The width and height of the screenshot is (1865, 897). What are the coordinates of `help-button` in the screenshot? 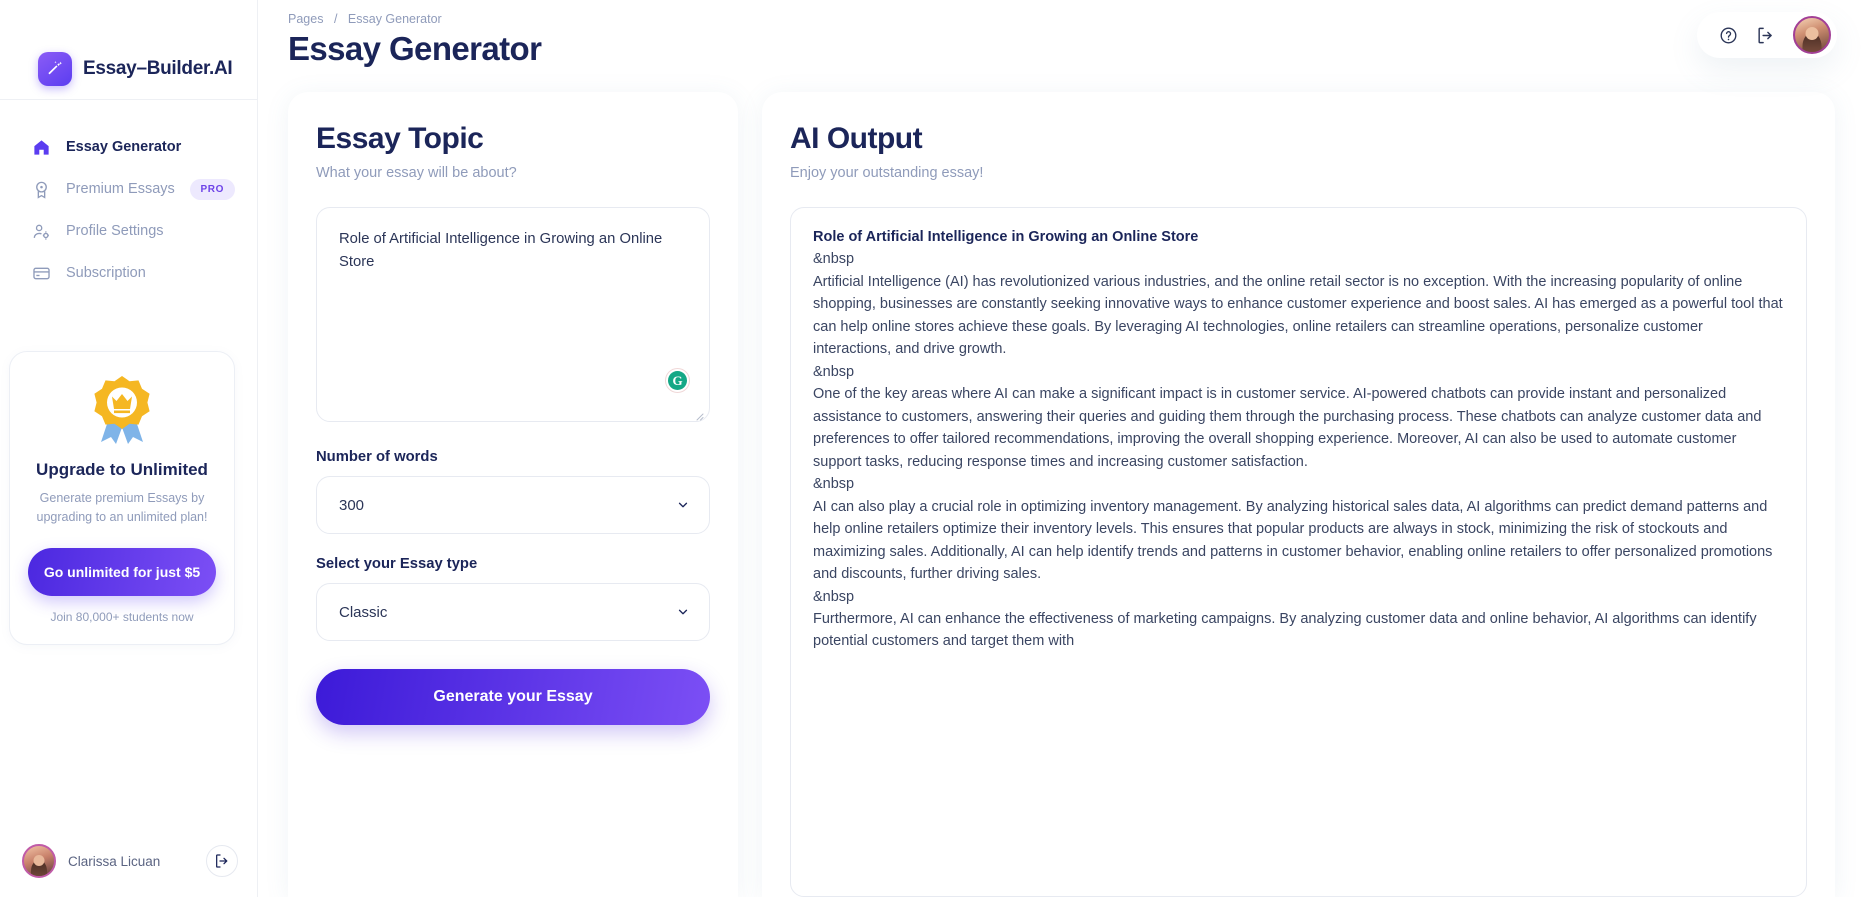 It's located at (1728, 35).